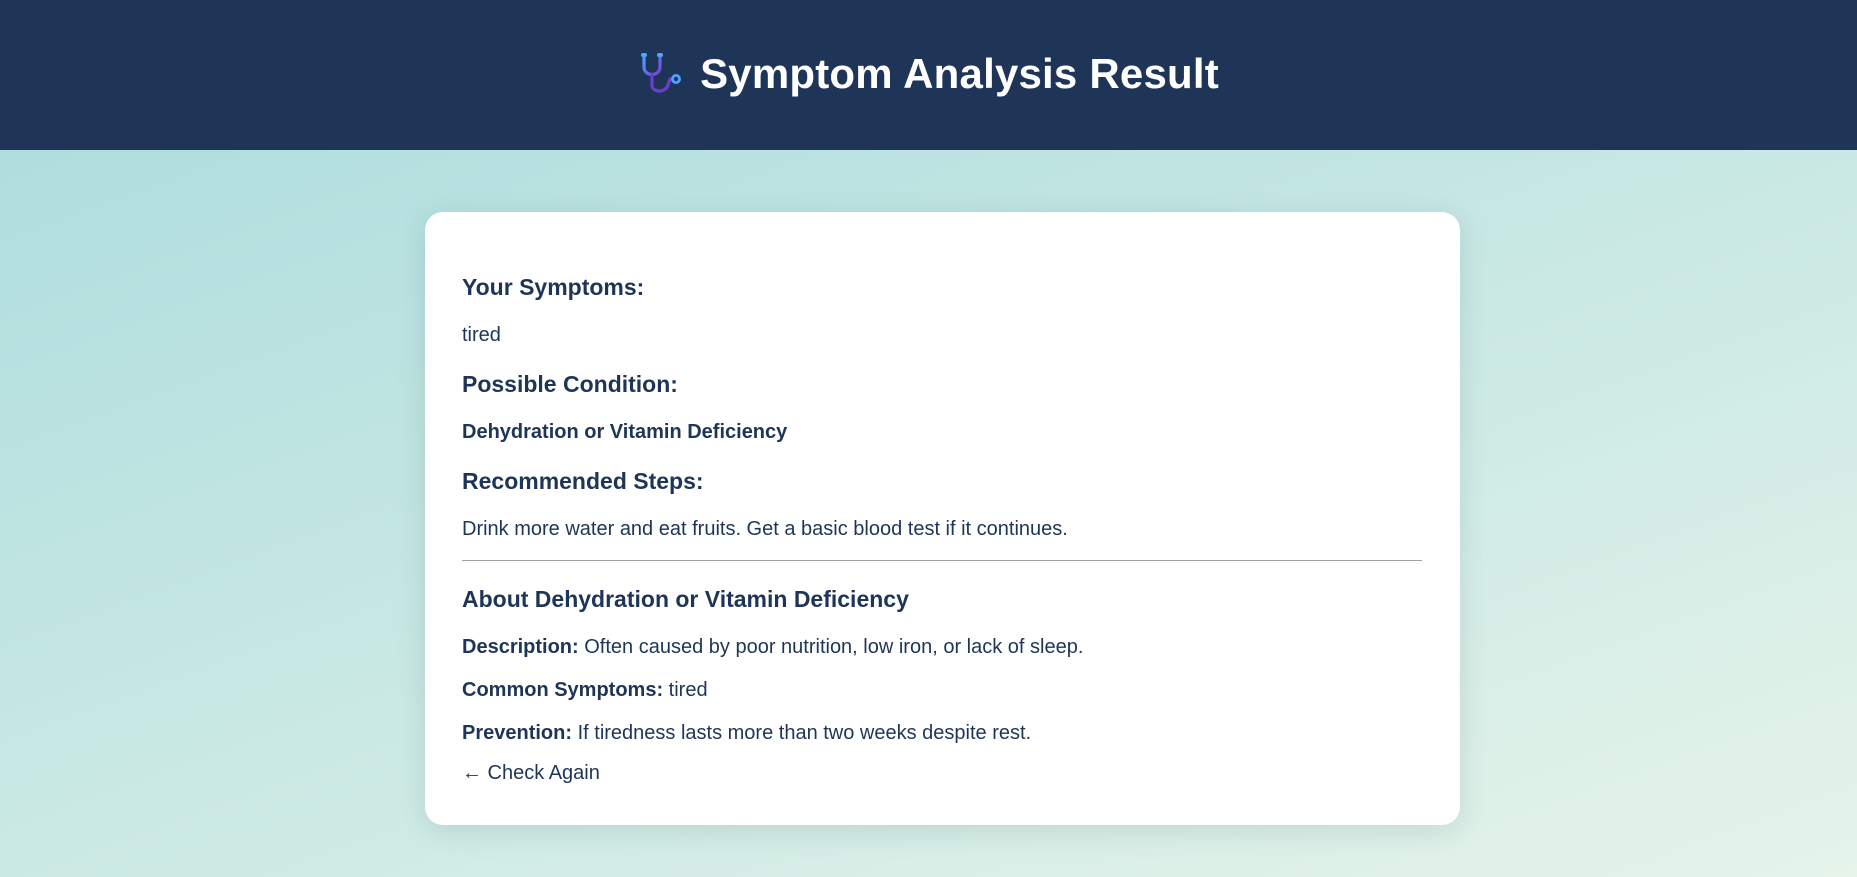  What do you see at coordinates (959, 73) in the screenshot?
I see `page-title: Symptom Analysis Result` at bounding box center [959, 73].